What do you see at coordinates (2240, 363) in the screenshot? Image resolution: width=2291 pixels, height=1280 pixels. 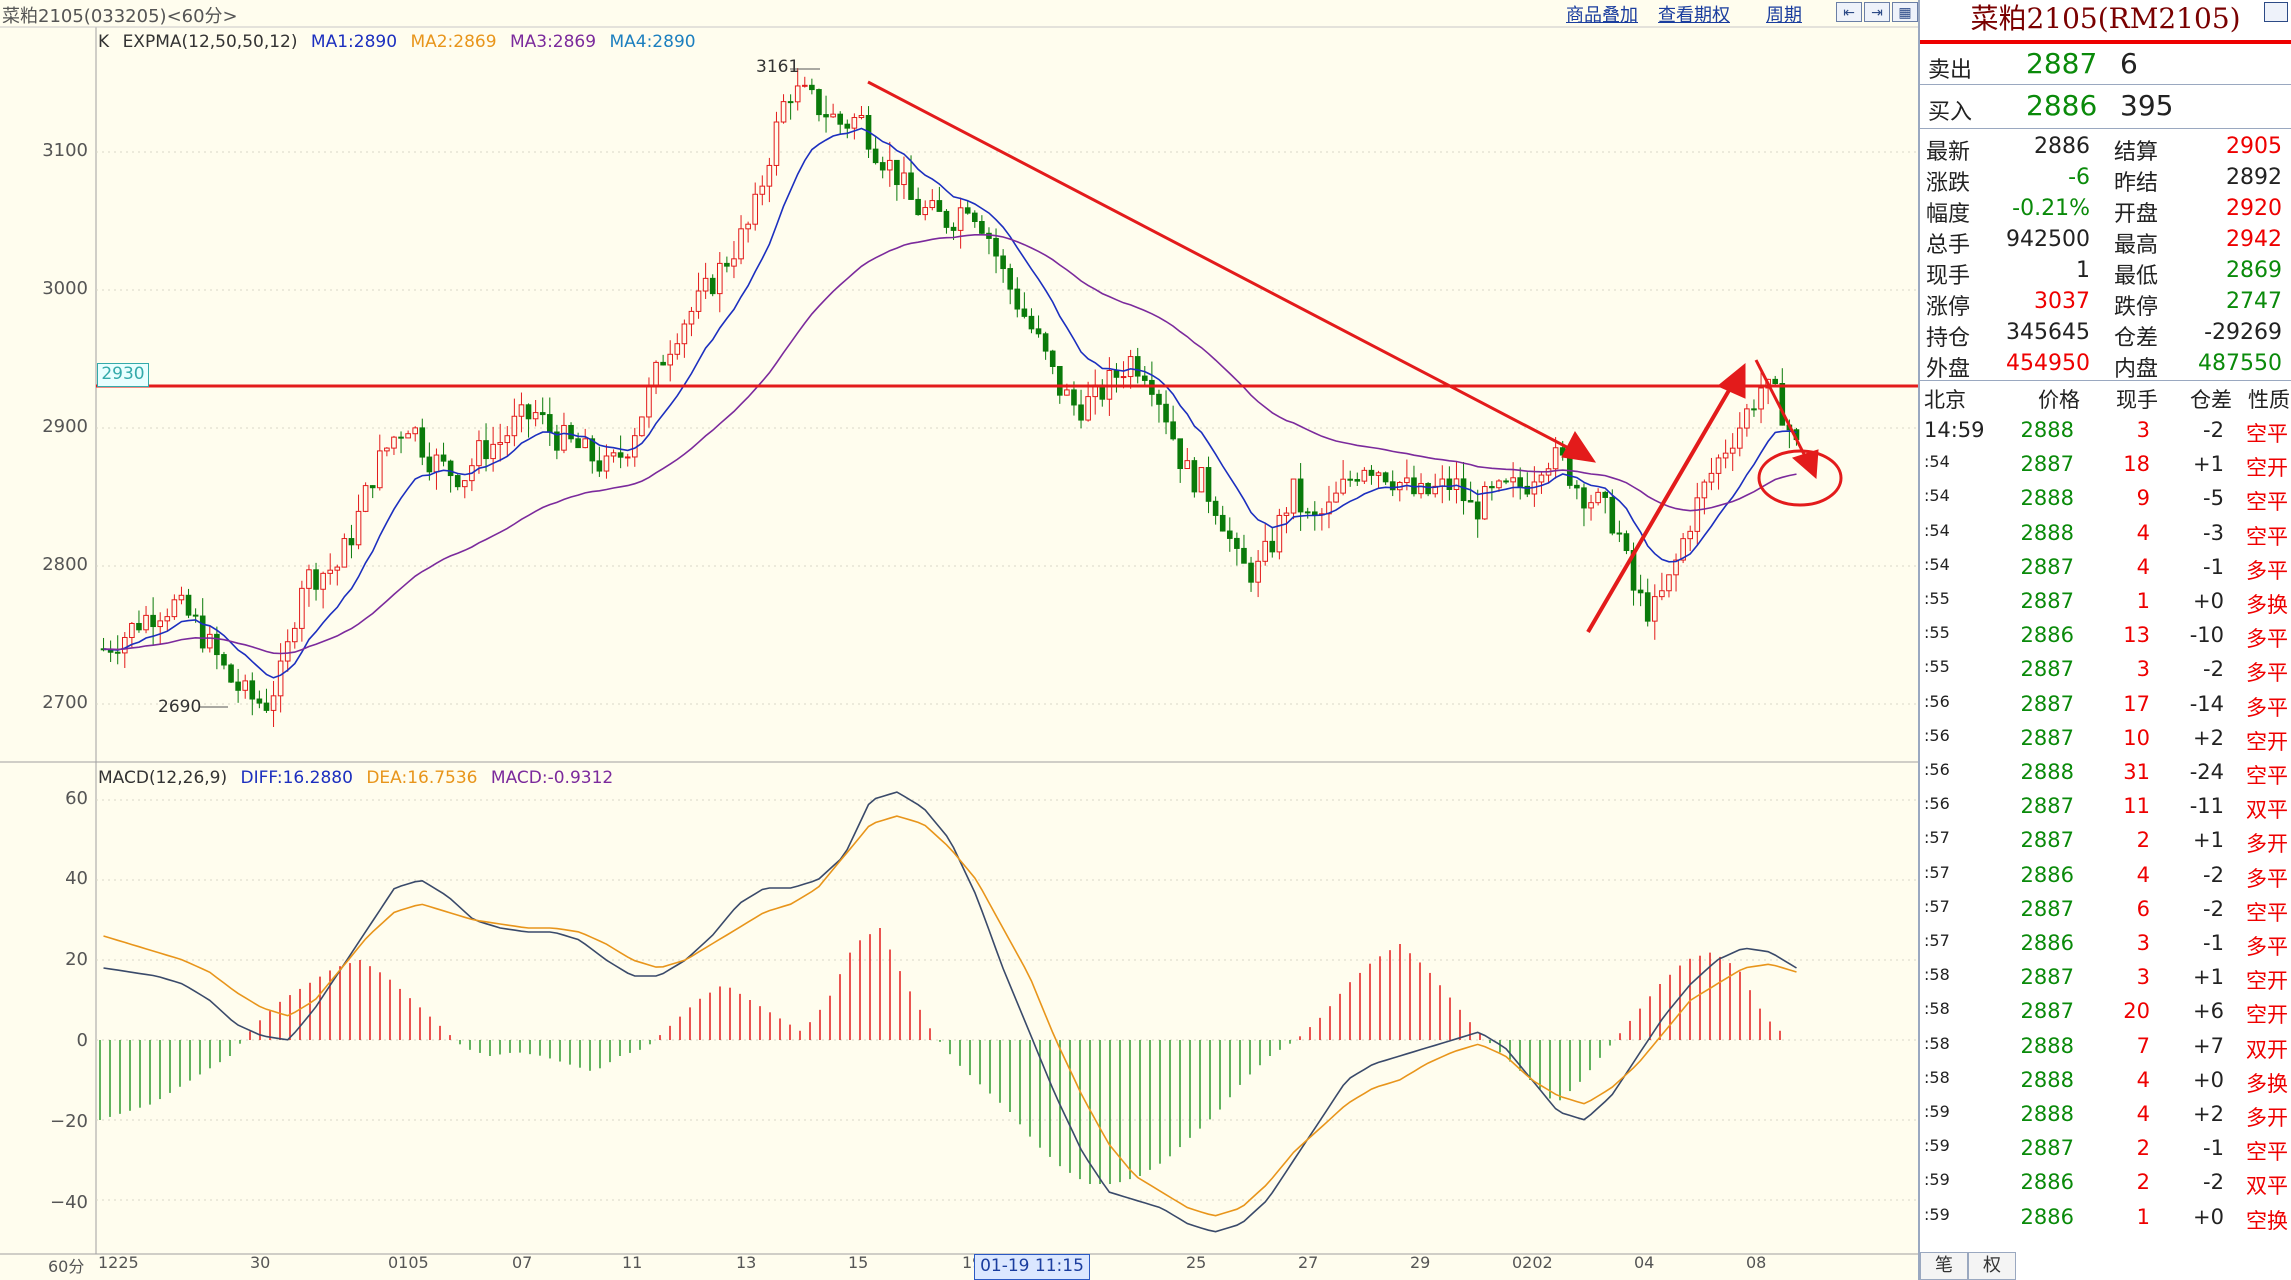 I see `stat-value: 487550` at bounding box center [2240, 363].